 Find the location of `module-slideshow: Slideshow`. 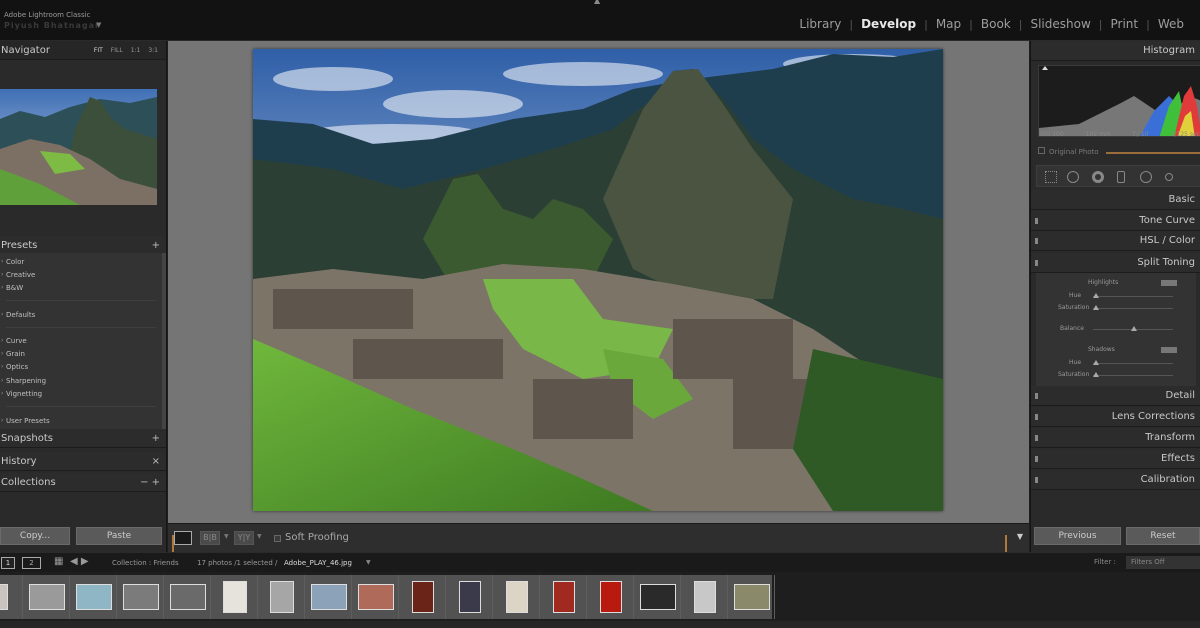

module-slideshow: Slideshow is located at coordinates (1060, 24).